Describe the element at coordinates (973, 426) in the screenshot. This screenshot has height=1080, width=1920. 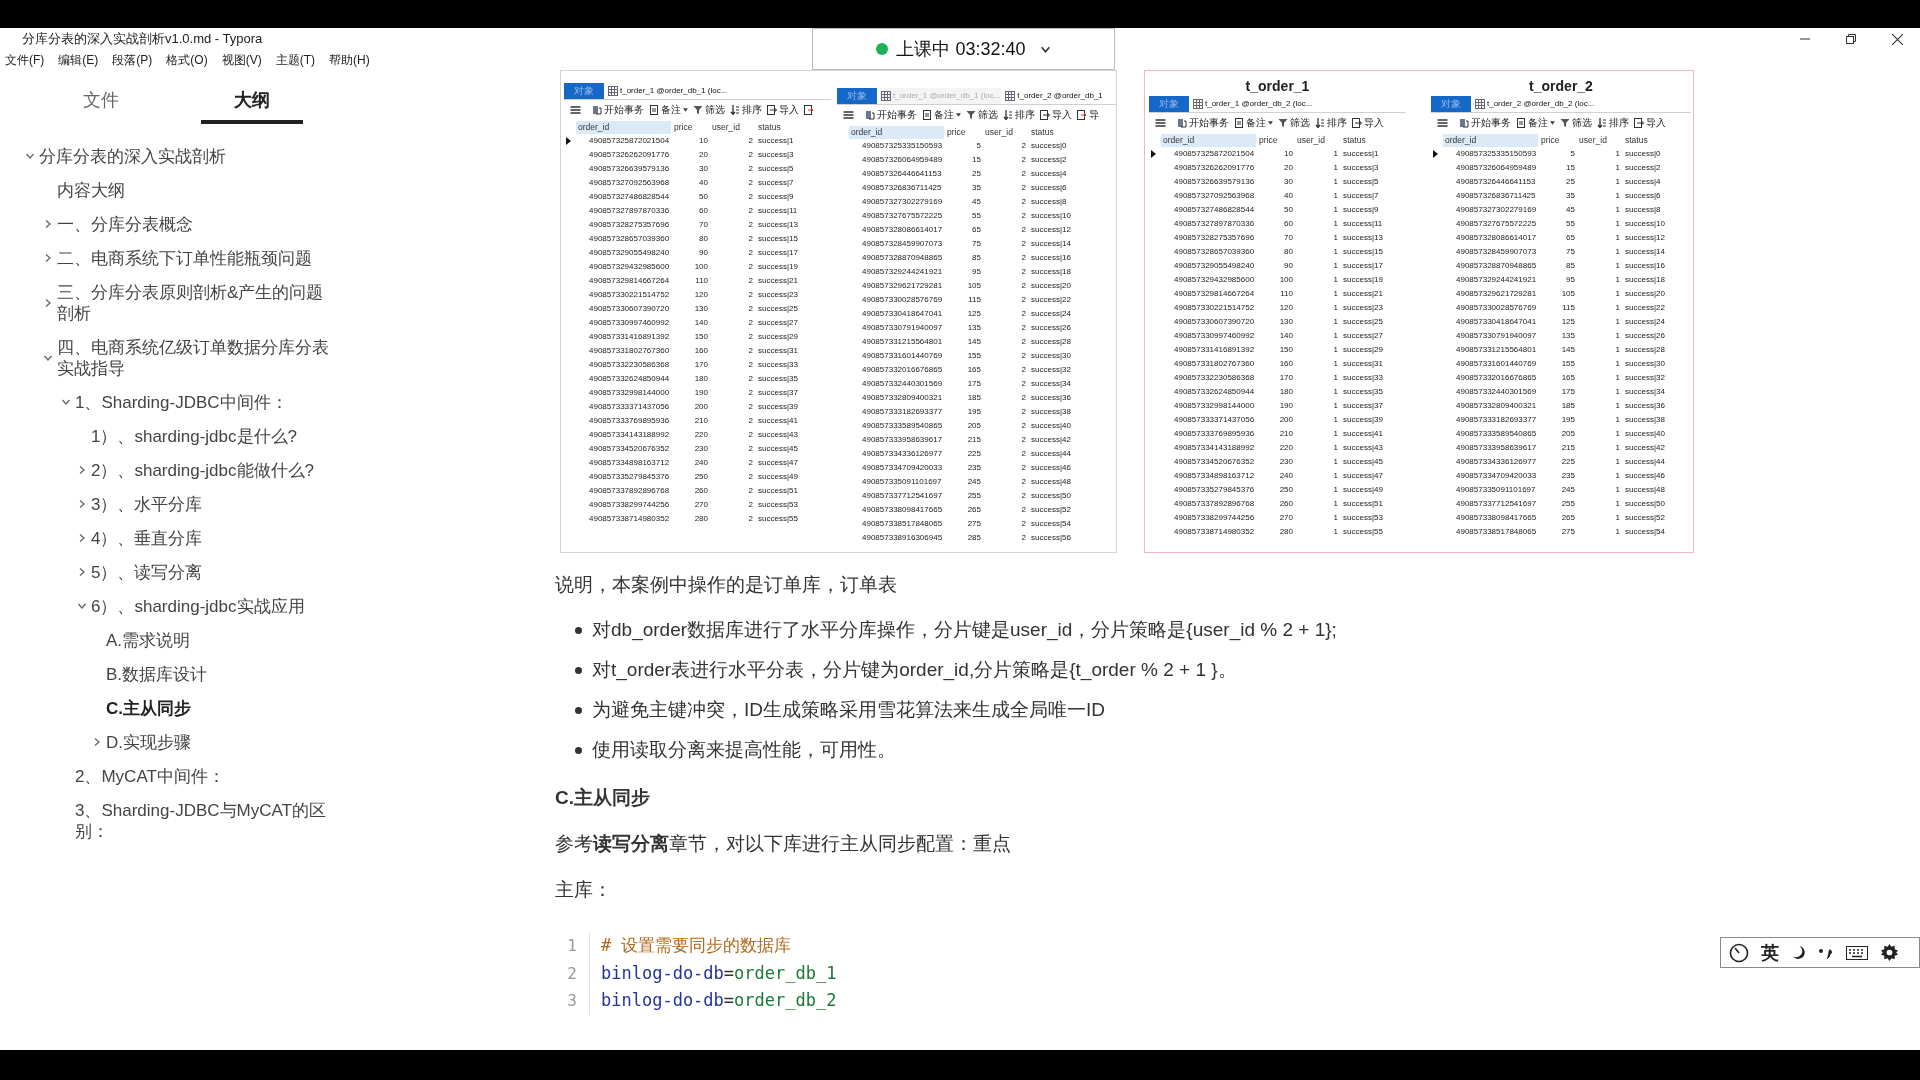
I see `table-cell-text: 205` at that location.